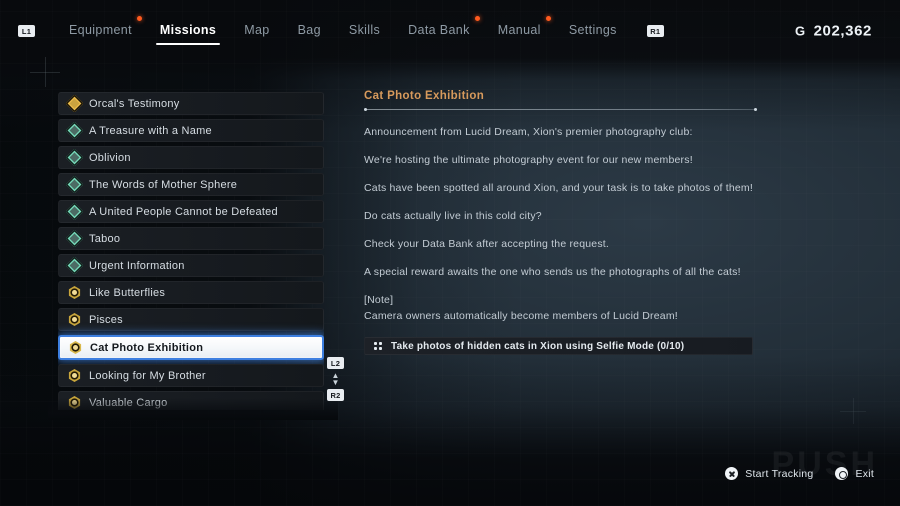 This screenshot has width=900, height=506. I want to click on mission-row: A United People Cannot be Defeated, so click(191, 211).